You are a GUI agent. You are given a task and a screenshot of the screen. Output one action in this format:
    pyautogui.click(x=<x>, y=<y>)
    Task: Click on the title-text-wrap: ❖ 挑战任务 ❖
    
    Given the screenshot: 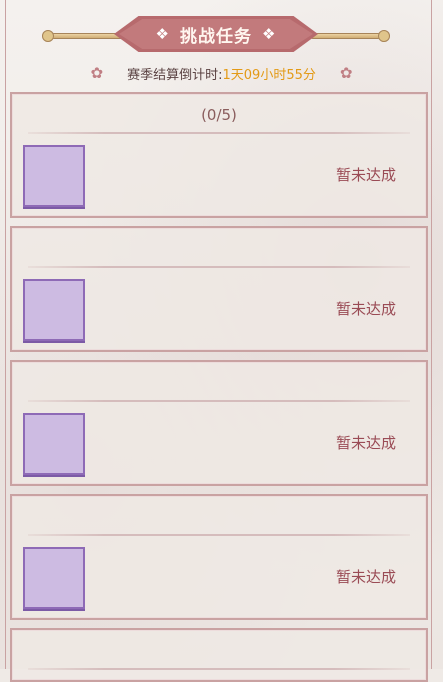 What is the action you would take?
    pyautogui.click(x=216, y=34)
    